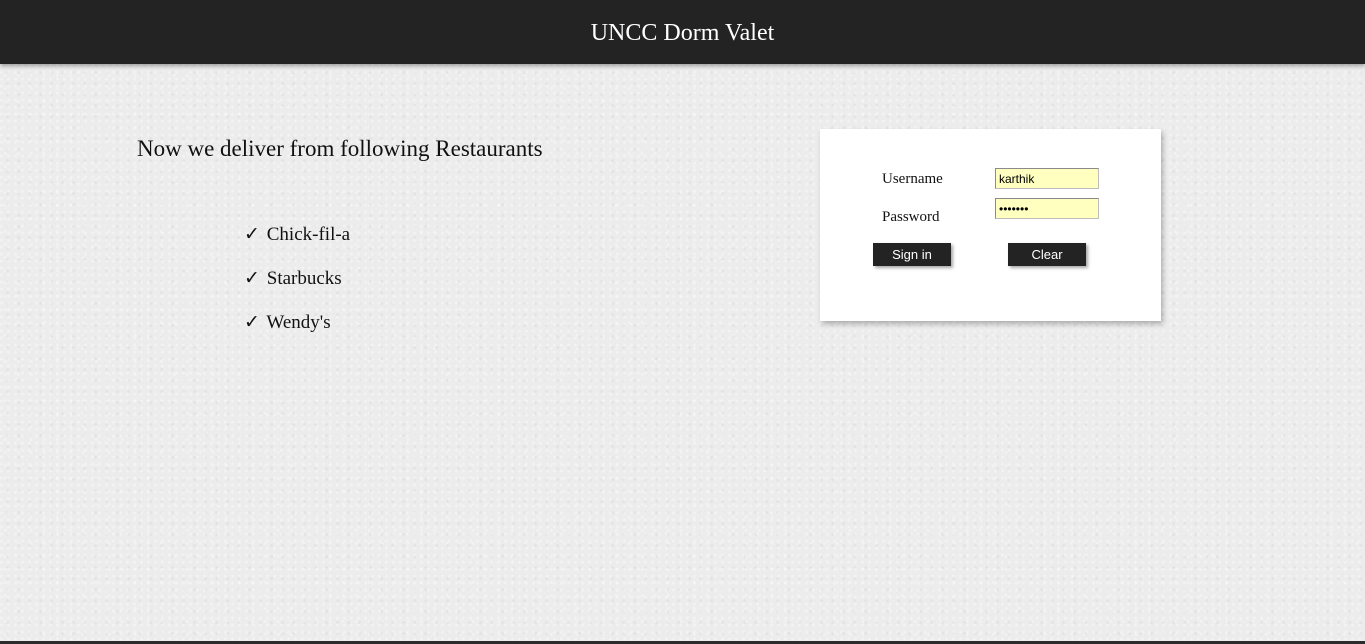 The height and width of the screenshot is (644, 1365). I want to click on list-item: ✓ Wendy's, so click(297, 330).